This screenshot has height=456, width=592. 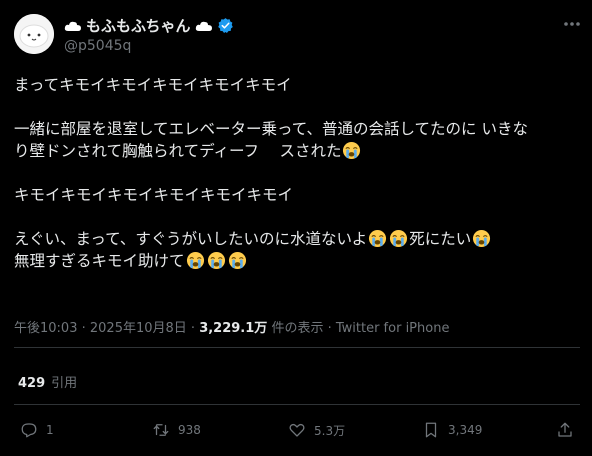 I want to click on share-icon, so click(x=565, y=429).